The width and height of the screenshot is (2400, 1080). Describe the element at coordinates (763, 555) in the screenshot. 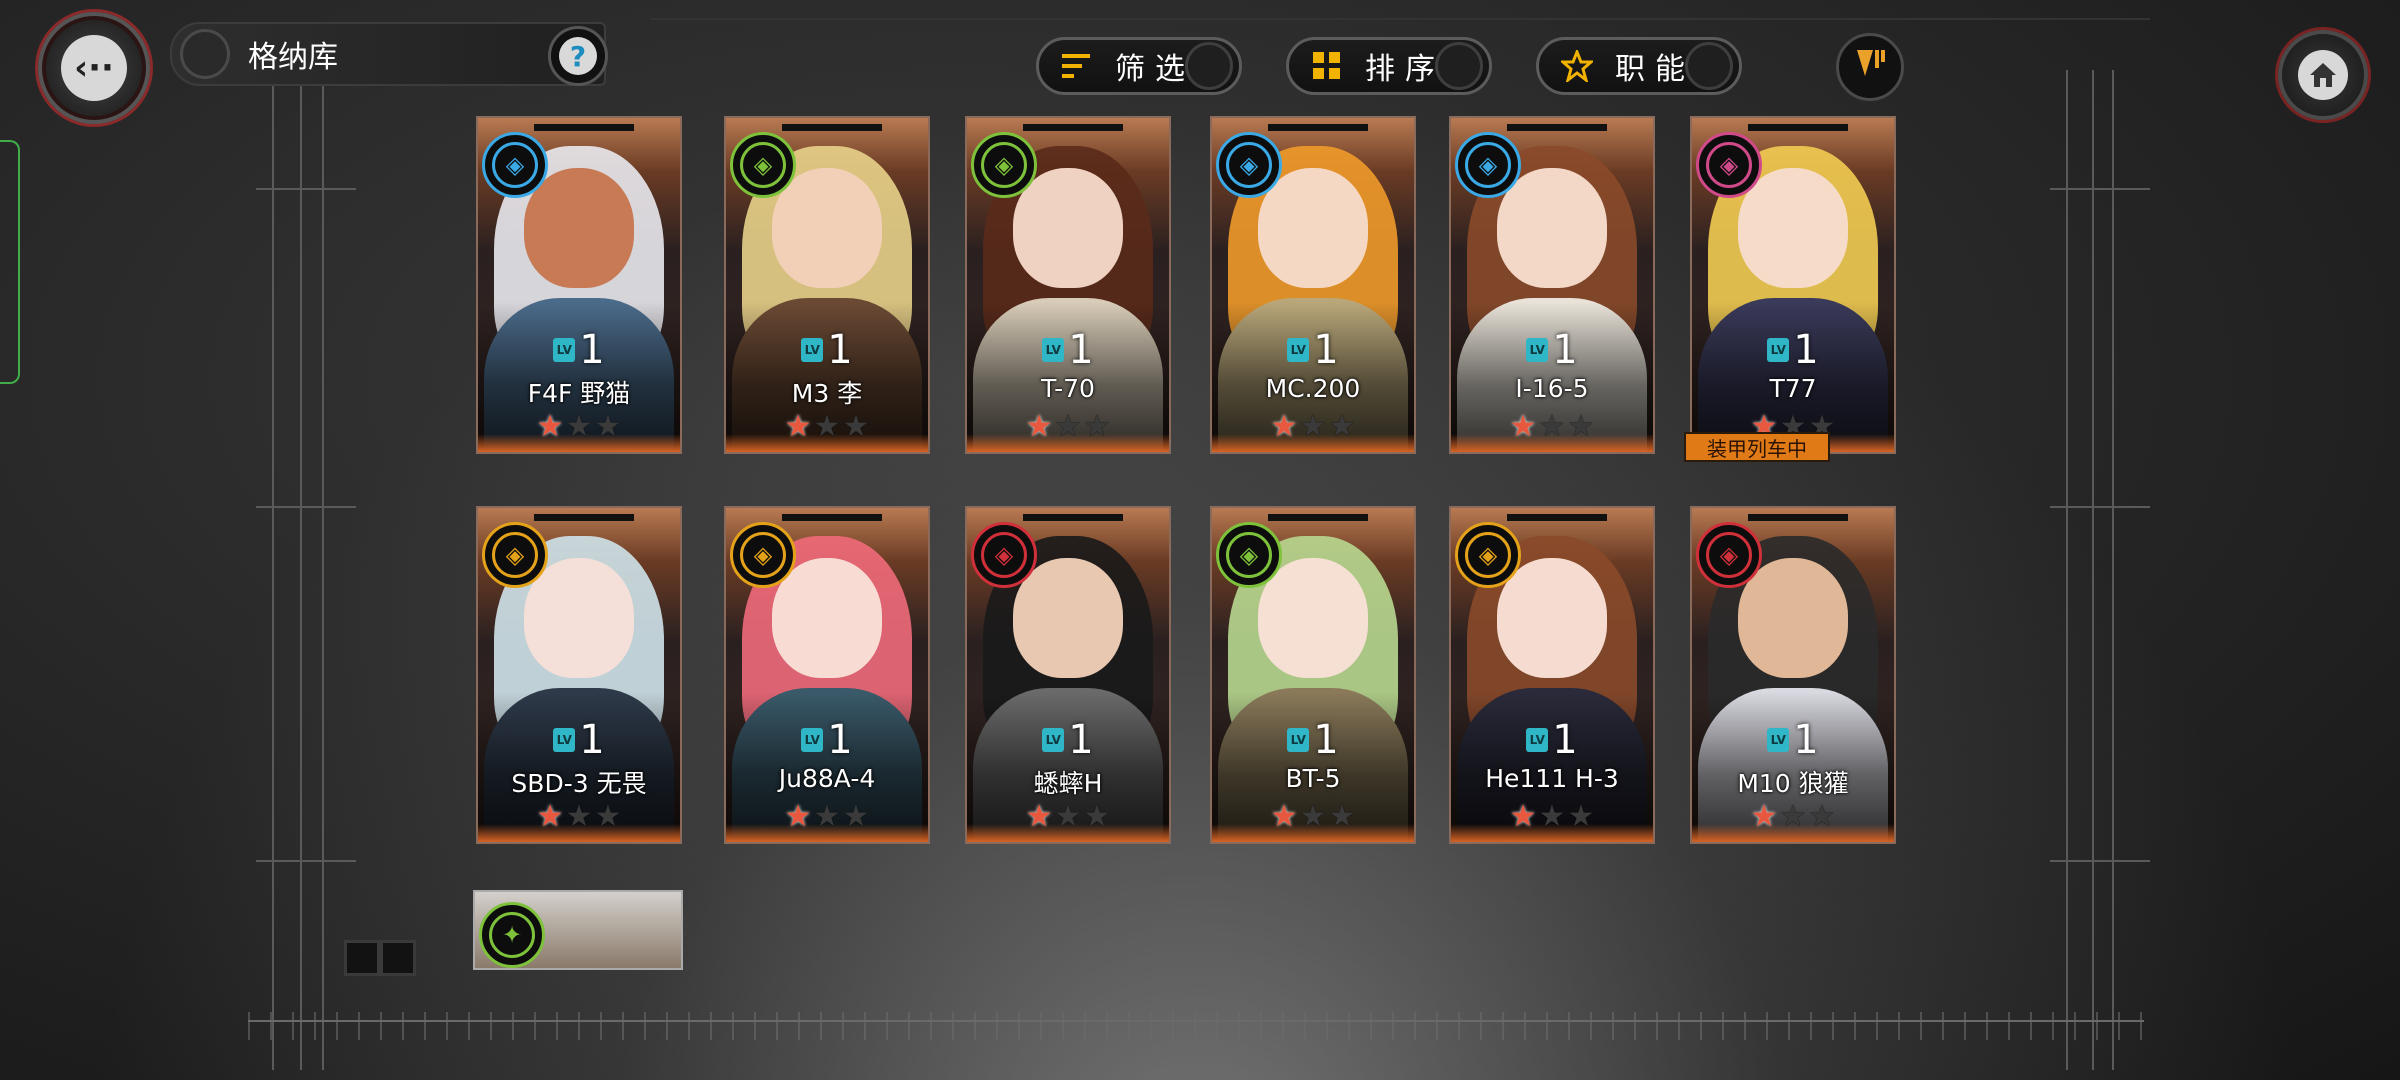

I see `bomber-icon: ◈` at that location.